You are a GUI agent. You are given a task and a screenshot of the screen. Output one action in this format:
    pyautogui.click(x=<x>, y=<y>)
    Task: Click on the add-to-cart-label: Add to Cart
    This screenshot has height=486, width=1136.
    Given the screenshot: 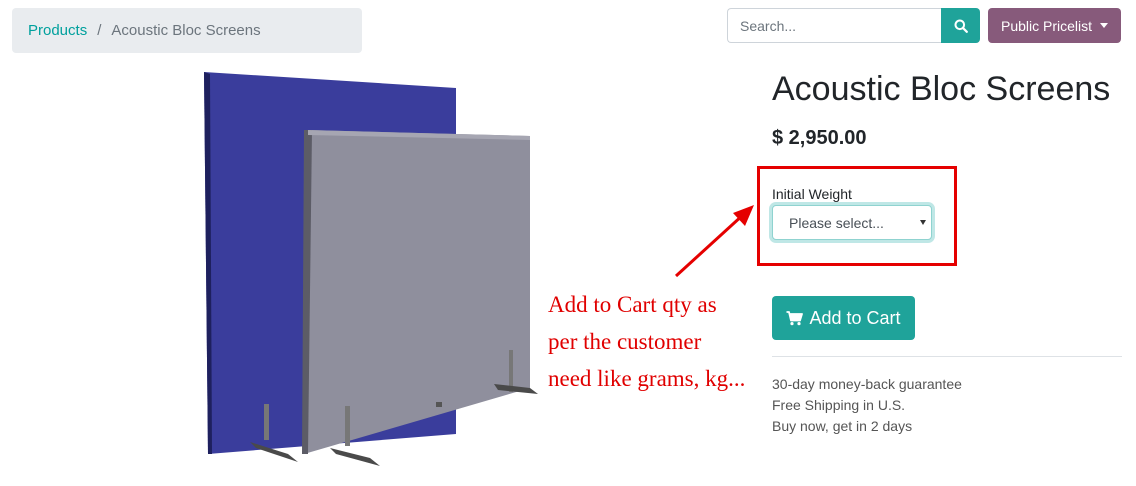 What is the action you would take?
    pyautogui.click(x=855, y=317)
    